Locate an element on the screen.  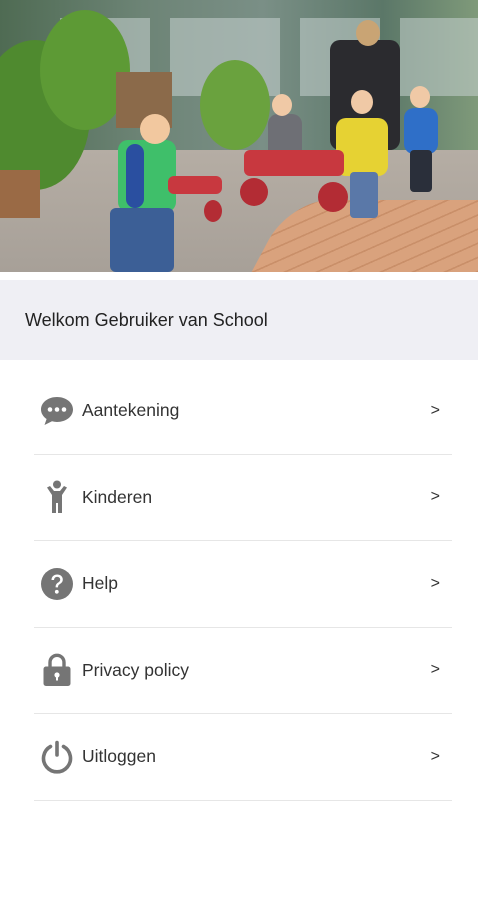
power-icon is located at coordinates (57, 757).